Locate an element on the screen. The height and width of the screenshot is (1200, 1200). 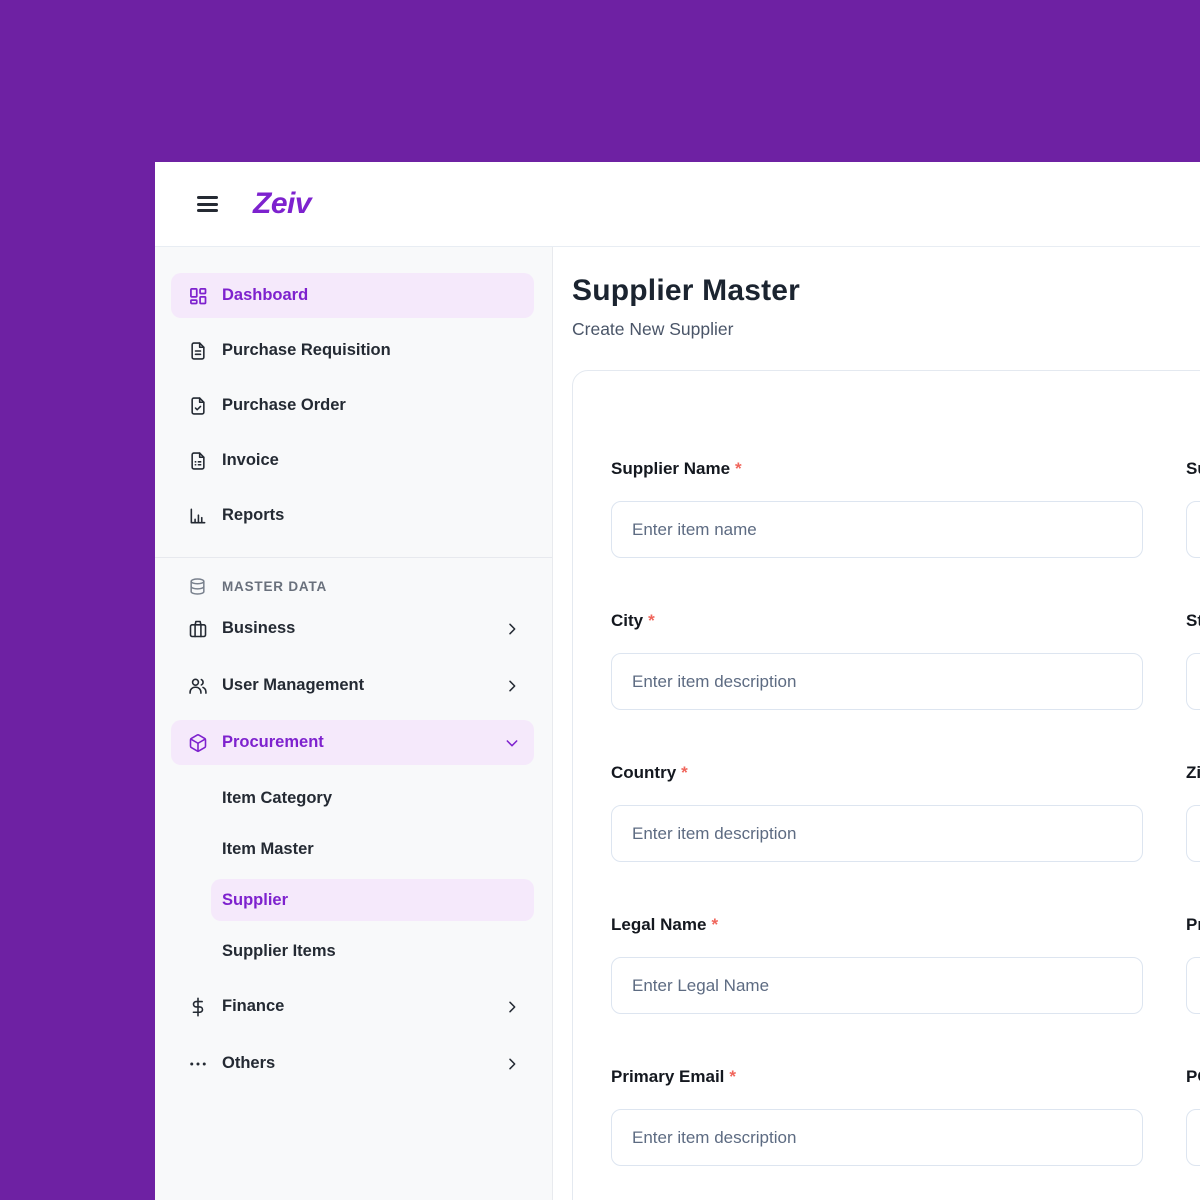
document-detail-icon is located at coordinates (198, 461).